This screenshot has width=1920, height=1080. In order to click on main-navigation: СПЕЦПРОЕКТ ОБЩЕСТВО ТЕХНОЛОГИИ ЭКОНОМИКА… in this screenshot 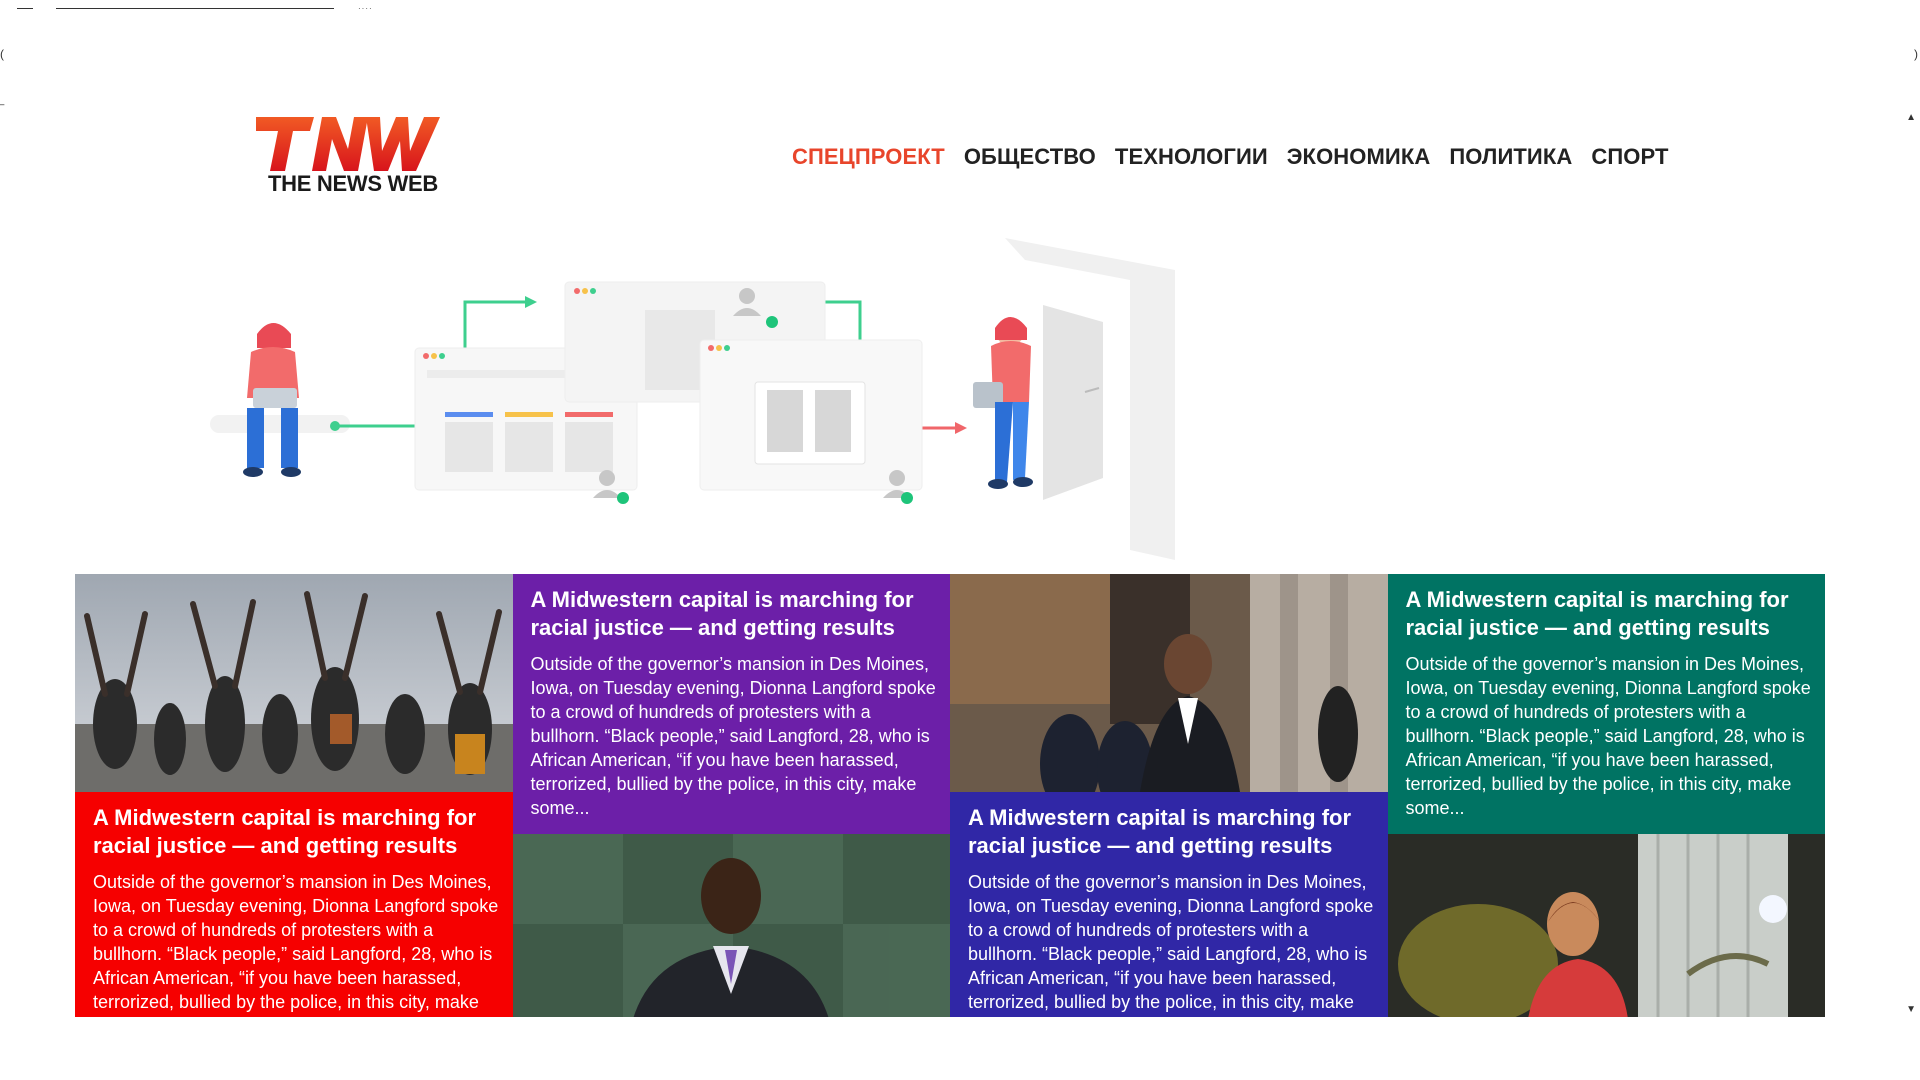, I will do `click(1230, 157)`.